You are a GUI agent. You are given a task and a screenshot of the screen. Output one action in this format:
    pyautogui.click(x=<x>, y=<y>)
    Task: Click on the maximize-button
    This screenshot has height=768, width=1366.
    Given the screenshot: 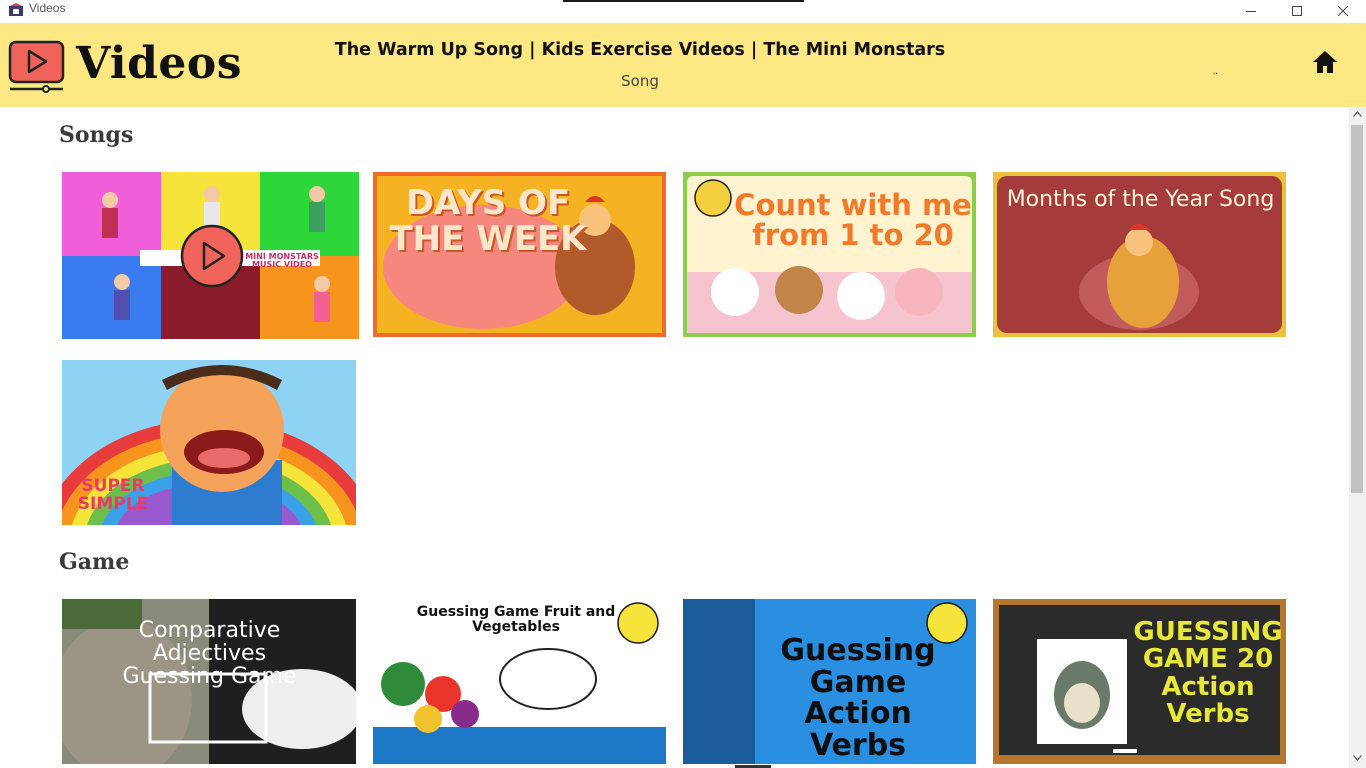 What is the action you would take?
    pyautogui.click(x=1297, y=11)
    